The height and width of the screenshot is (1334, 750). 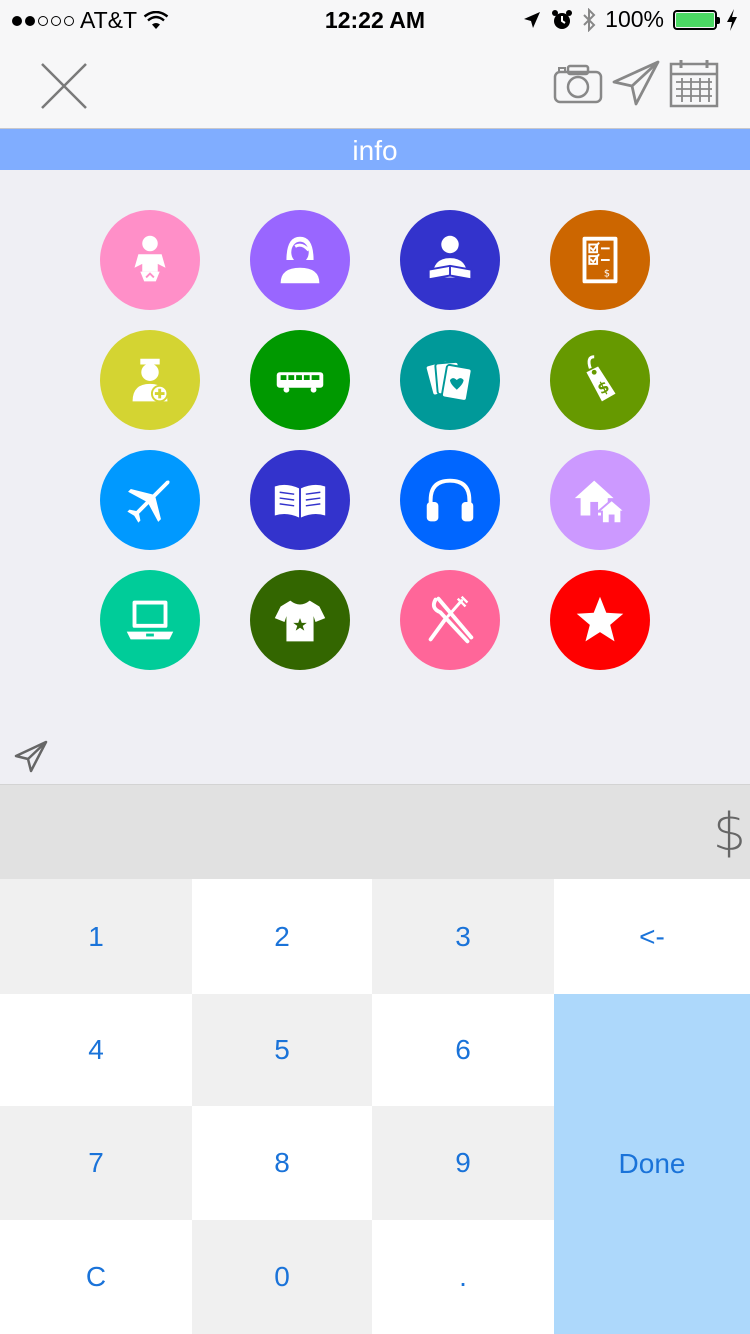 I want to click on close-x-icon, so click(x=64, y=86).